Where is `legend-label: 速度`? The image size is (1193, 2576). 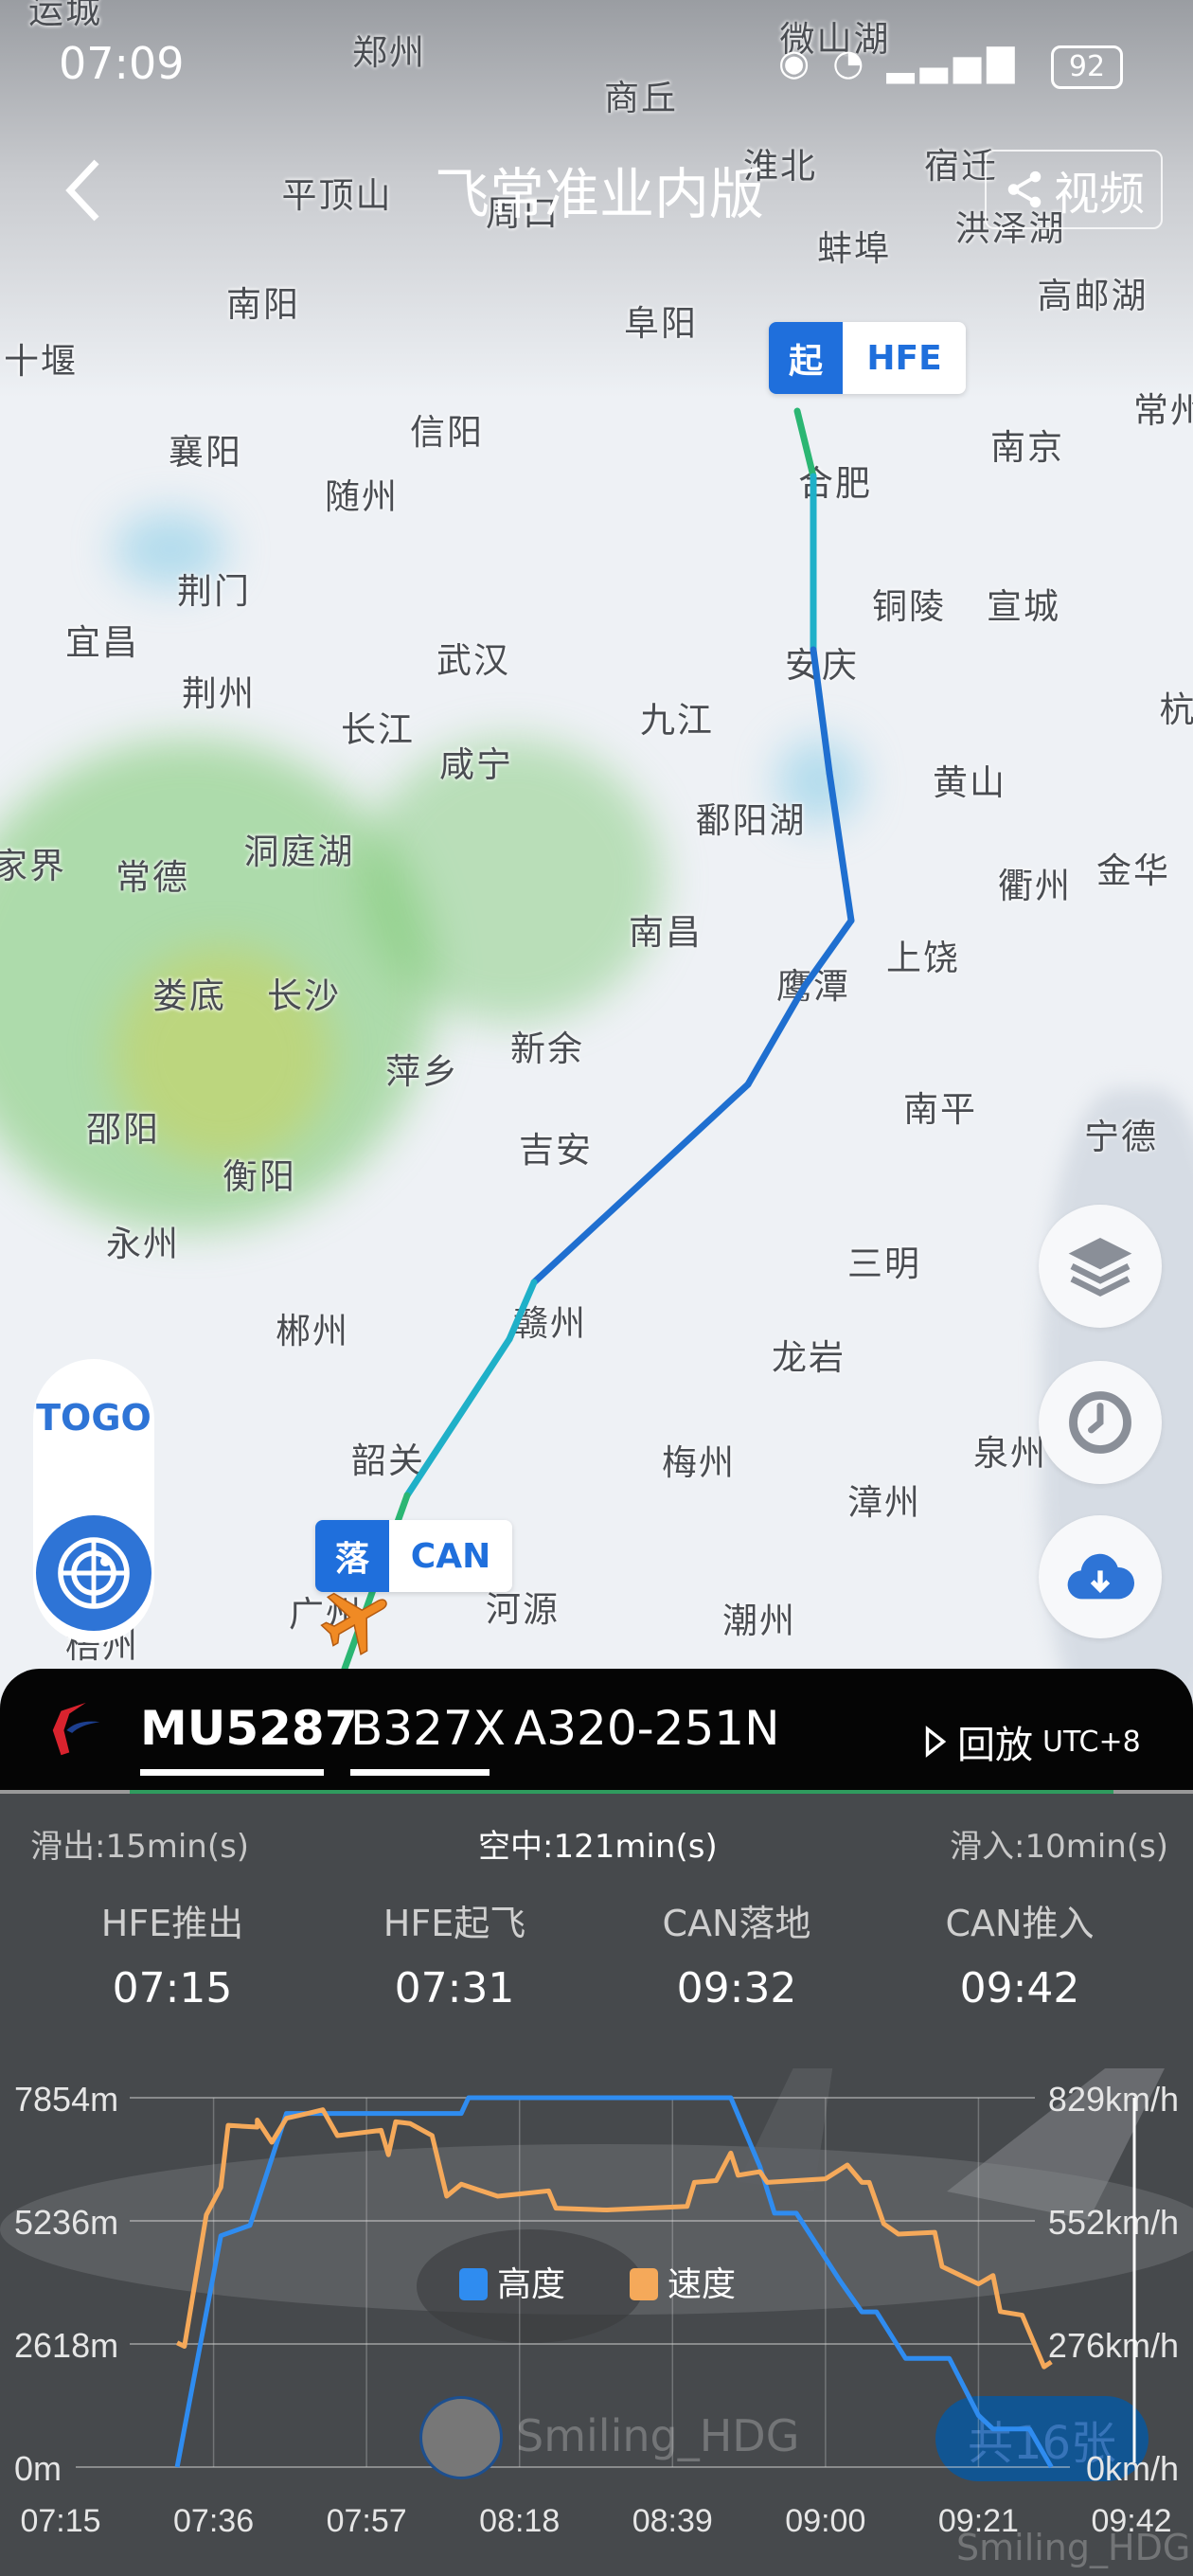
legend-label: 速度 is located at coordinates (702, 2284).